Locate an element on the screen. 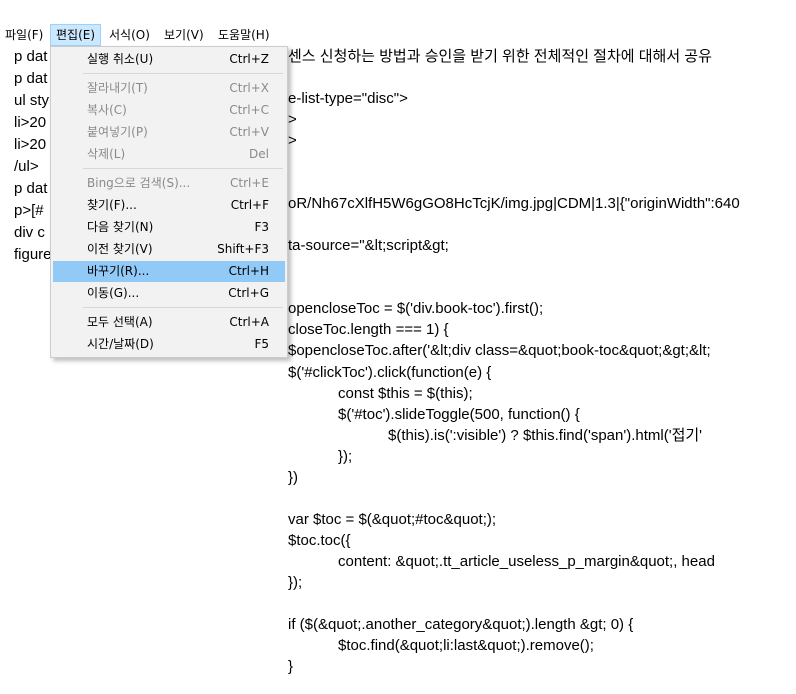  editor-line: div c is located at coordinates (29, 232).